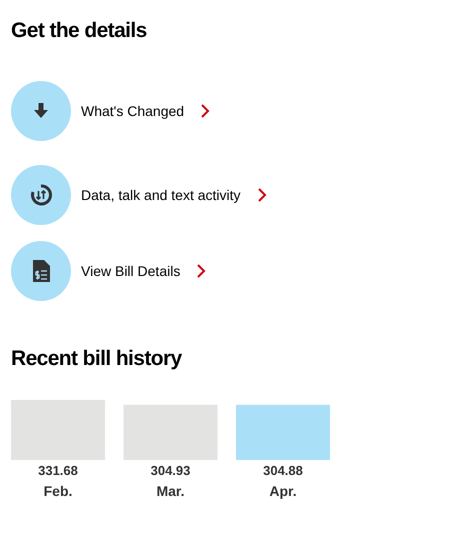  I want to click on details-link: What's Changed, so click(229, 111).